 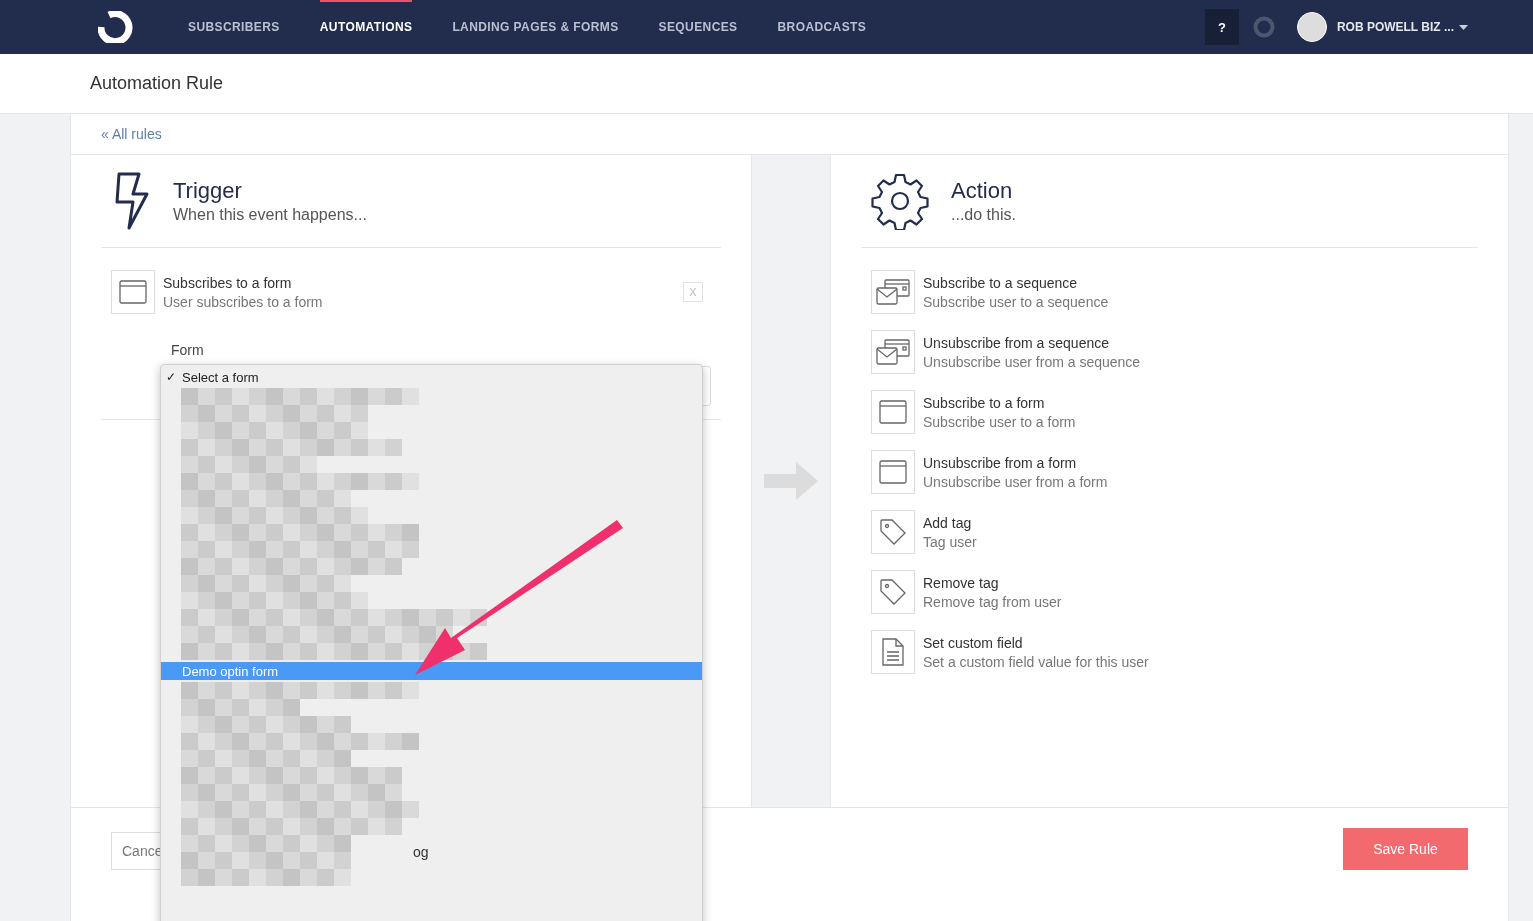 What do you see at coordinates (1016, 282) in the screenshot?
I see `item-title: Subscribe to a sequence` at bounding box center [1016, 282].